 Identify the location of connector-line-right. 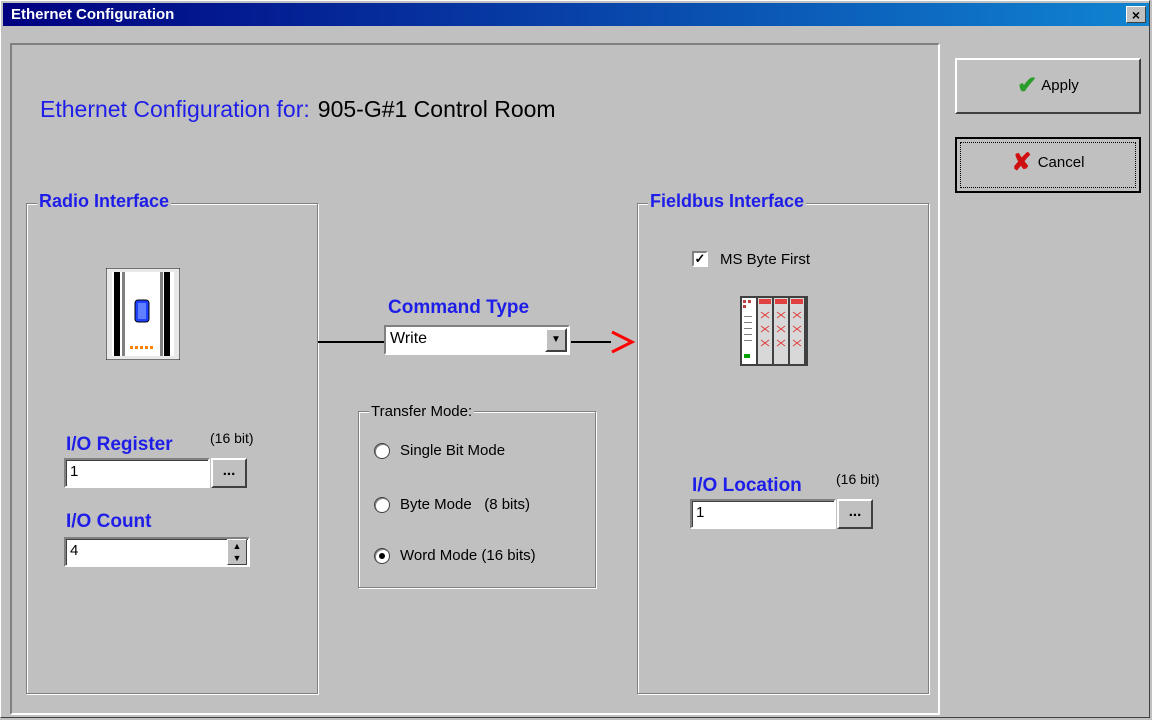
(591, 342).